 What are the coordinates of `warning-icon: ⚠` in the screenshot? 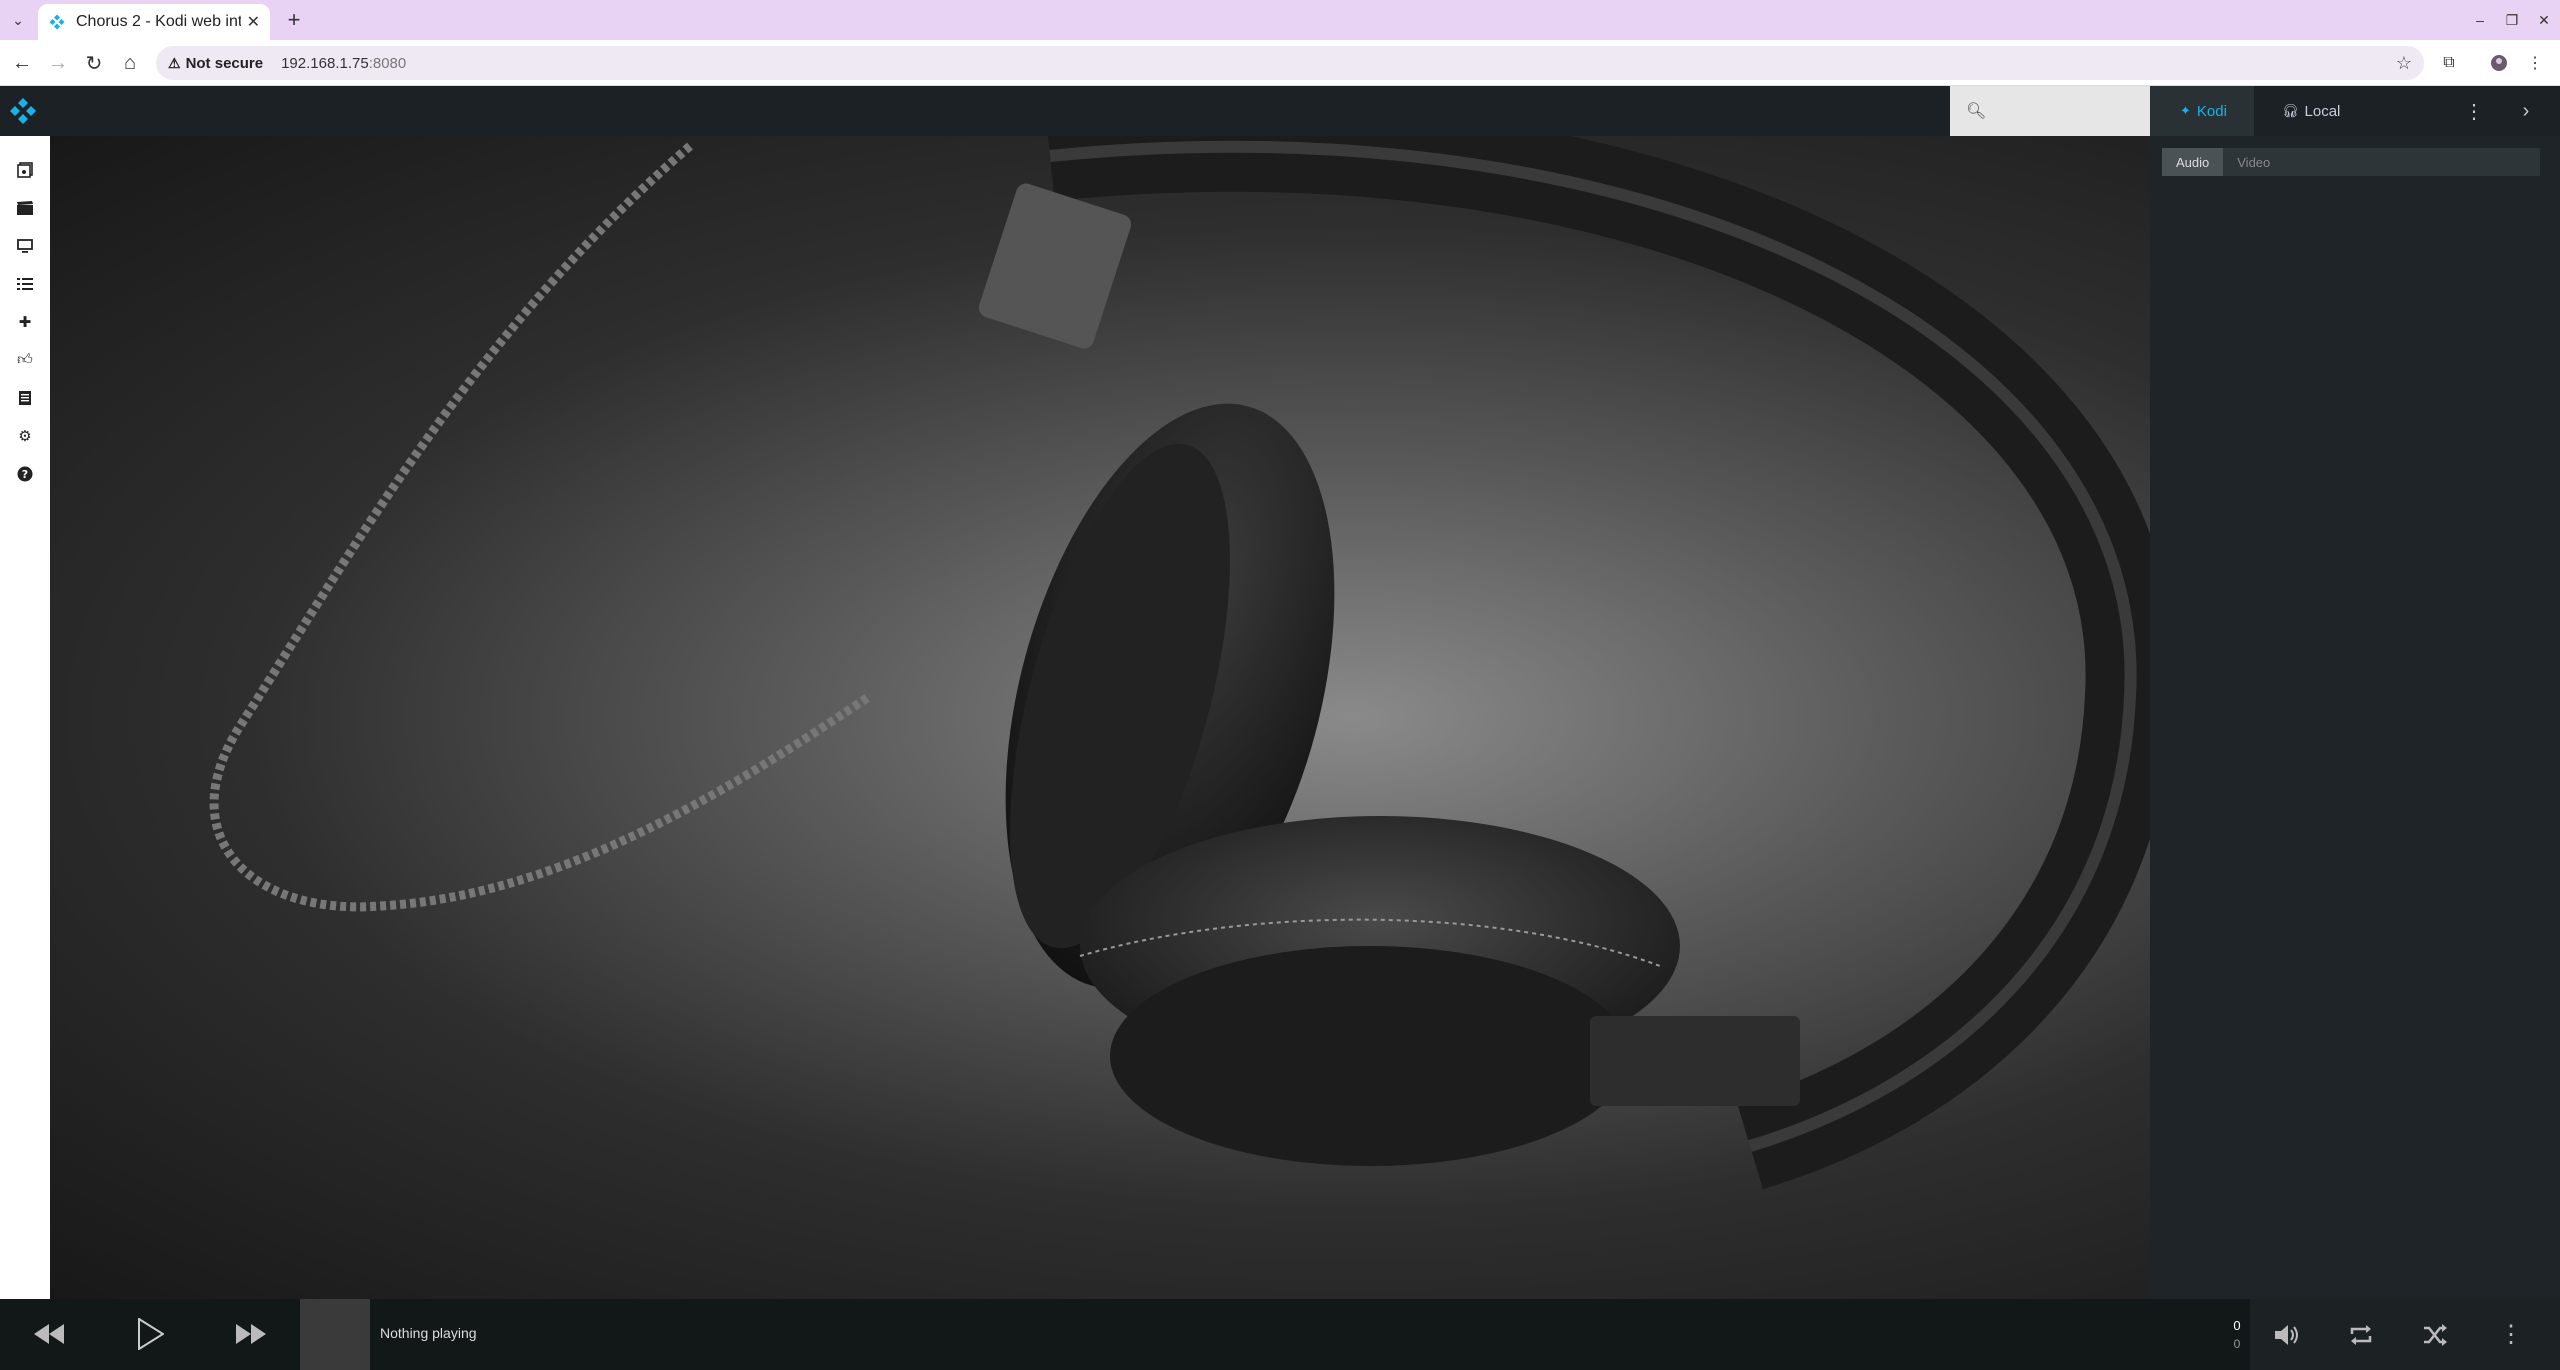 It's located at (174, 62).